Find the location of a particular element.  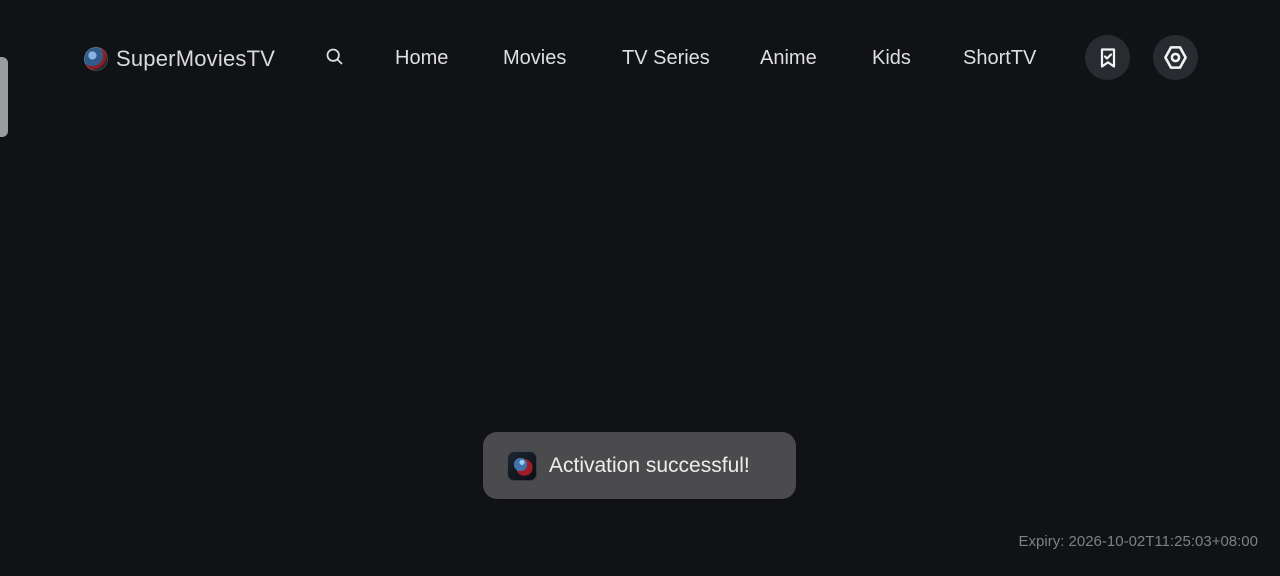

expiry-text: Expiry: 2026-10-02T11:25:03+08:00 is located at coordinates (1138, 541).